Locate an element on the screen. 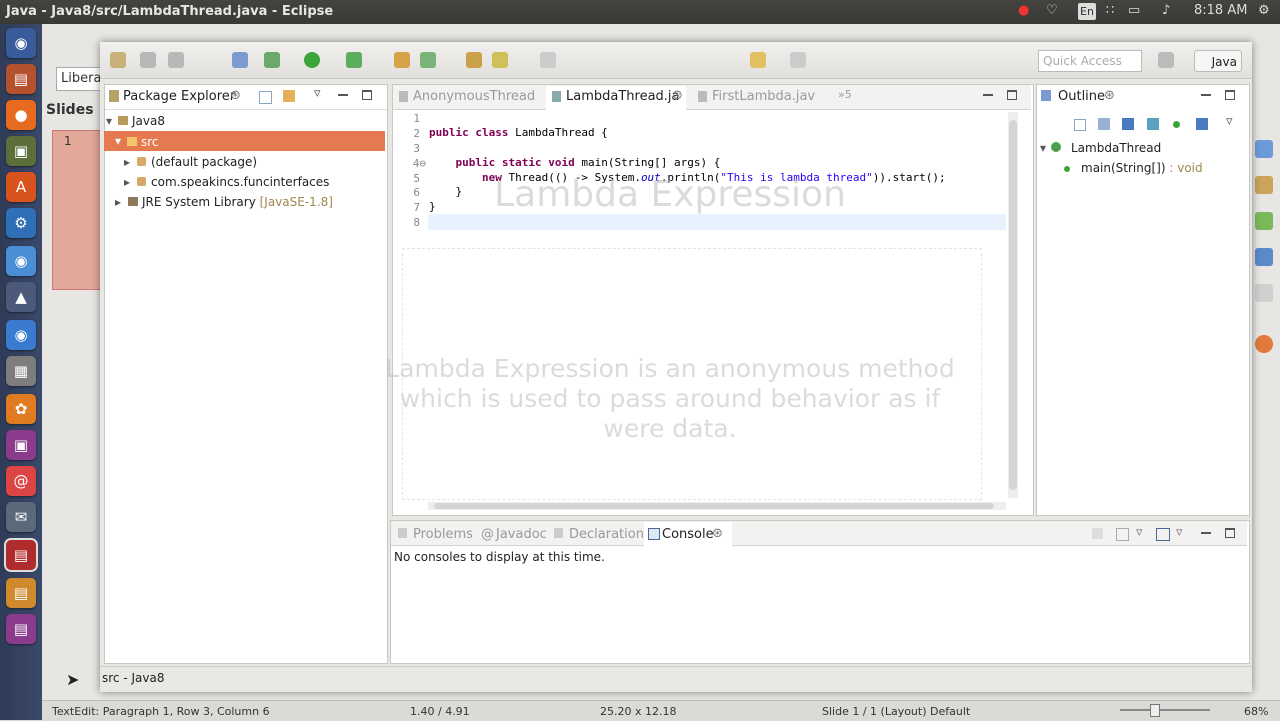 The width and height of the screenshot is (1280, 721). hide-fields-icon is located at coordinates (1128, 124).